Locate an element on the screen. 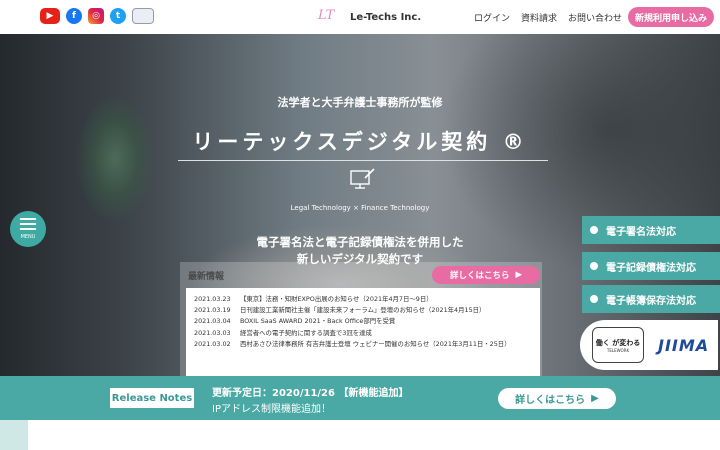  nav-contact: お問い合わせ is located at coordinates (595, 17).